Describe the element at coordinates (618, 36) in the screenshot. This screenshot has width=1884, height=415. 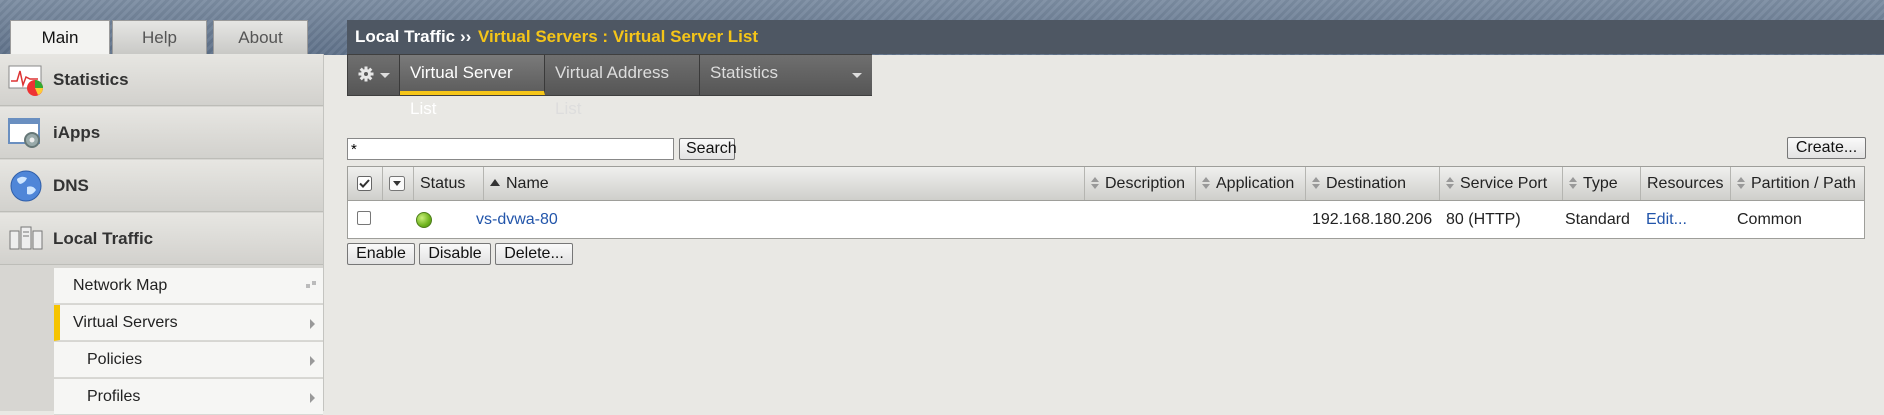
I see `breadcrumb-current: Virtual Servers : Virtual Server List` at that location.